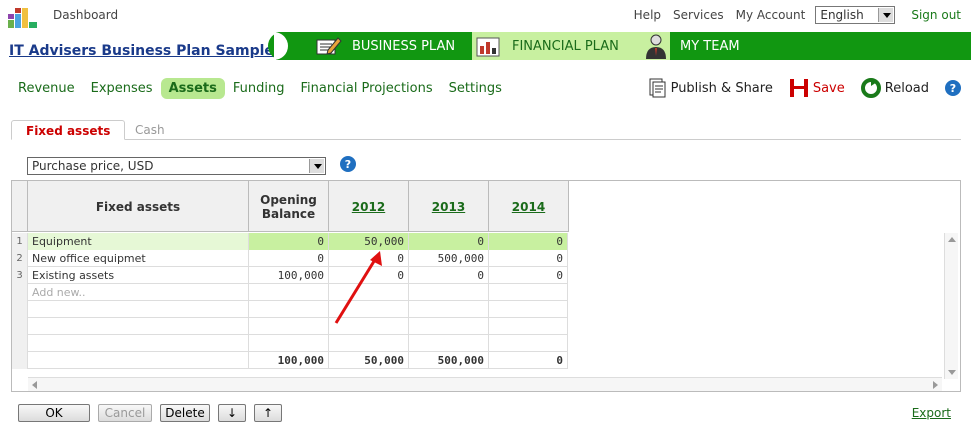 Image resolution: width=971 pixels, height=438 pixels. What do you see at coordinates (935, 385) in the screenshot?
I see `scroll-right-icon` at bounding box center [935, 385].